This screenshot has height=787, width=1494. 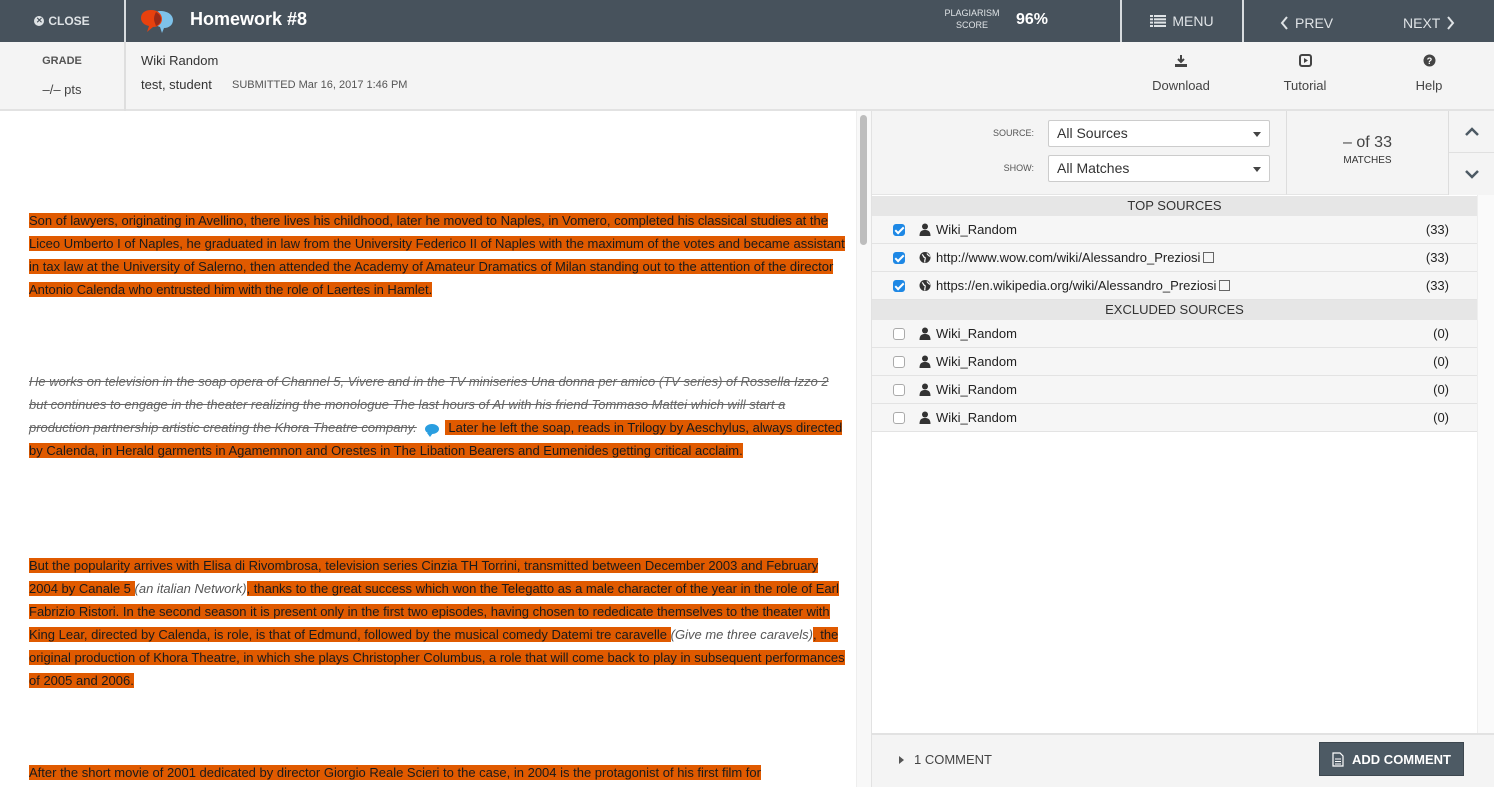 I want to click on close-button: ✕ CLOSE, so click(x=62, y=21).